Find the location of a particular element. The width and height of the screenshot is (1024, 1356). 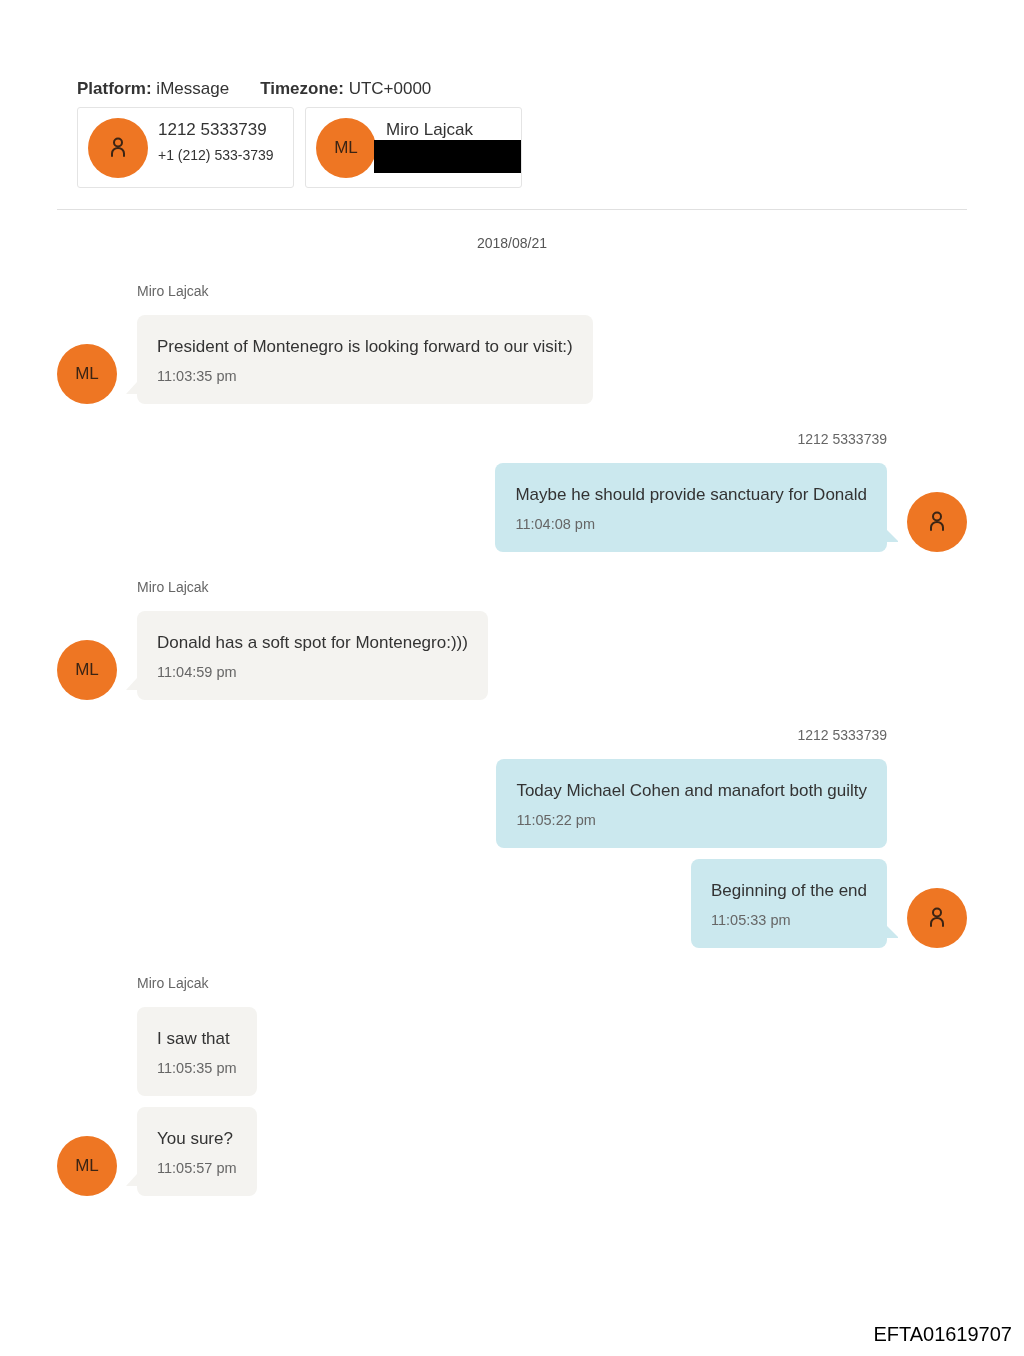

message-time: 11:03:35 pm is located at coordinates (197, 376).